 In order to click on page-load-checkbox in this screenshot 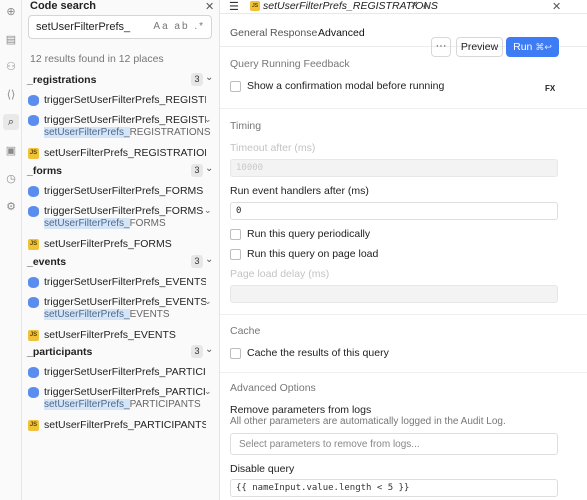, I will do `click(235, 254)`.